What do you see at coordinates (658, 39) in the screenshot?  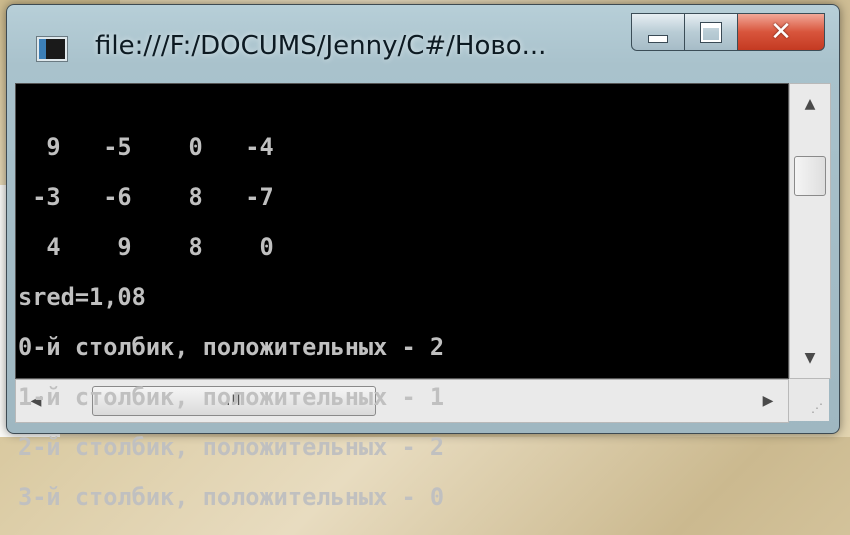 I see `minimize-icon` at bounding box center [658, 39].